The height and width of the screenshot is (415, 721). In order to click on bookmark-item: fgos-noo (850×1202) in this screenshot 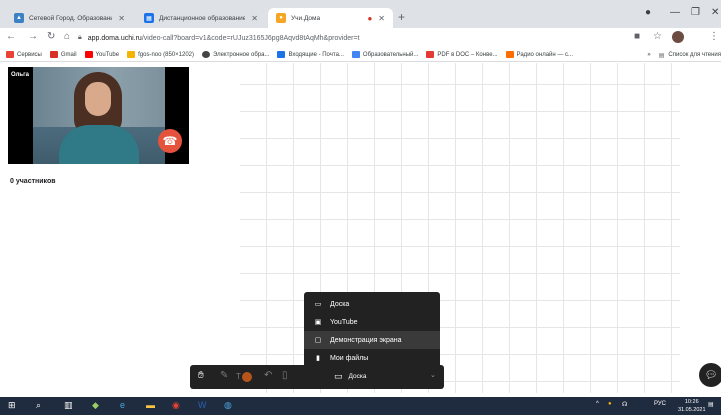, I will do `click(160, 54)`.